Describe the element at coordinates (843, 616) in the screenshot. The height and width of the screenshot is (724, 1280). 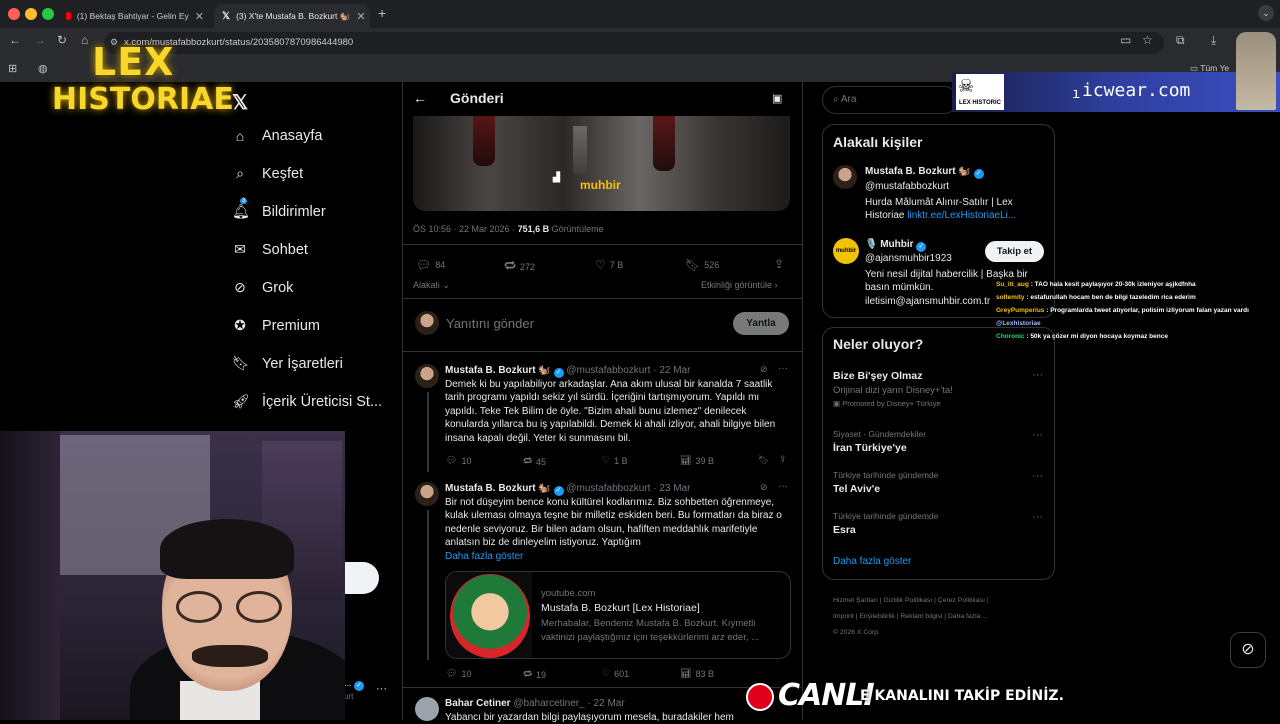
I see `footer-link: Imprint` at that location.